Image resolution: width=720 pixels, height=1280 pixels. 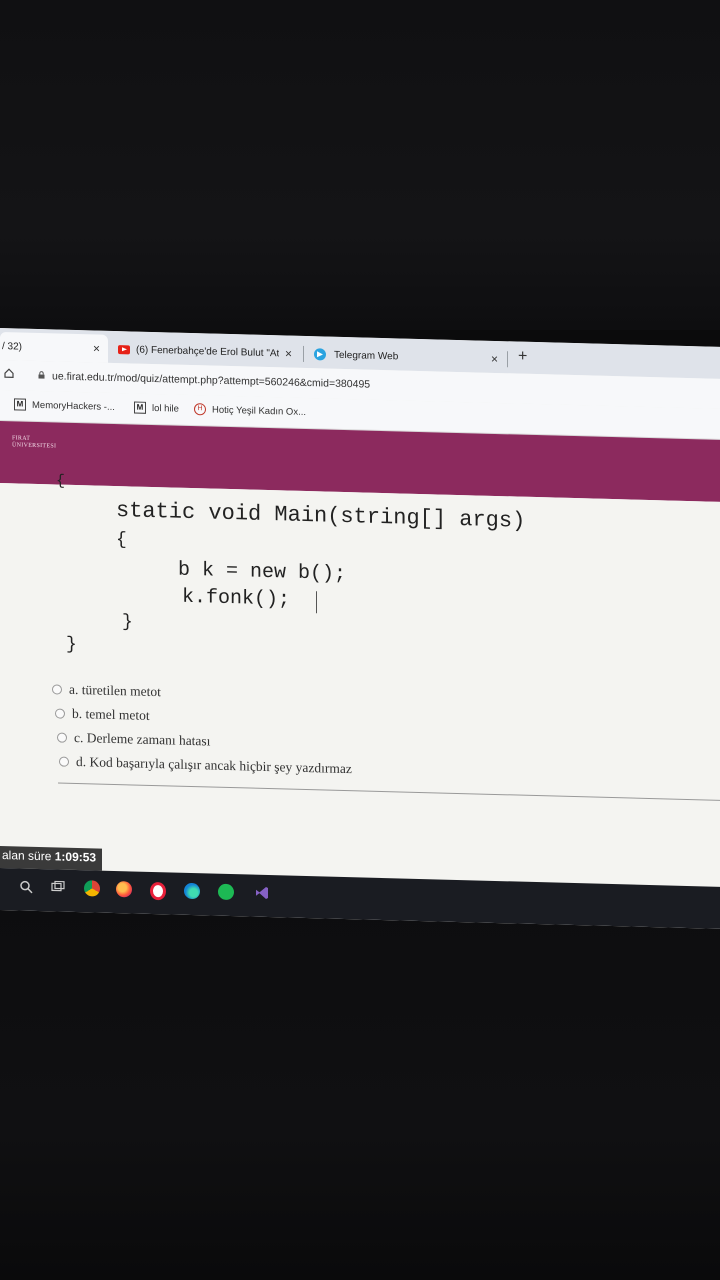 I want to click on new-tab-button: +, so click(x=522, y=357).